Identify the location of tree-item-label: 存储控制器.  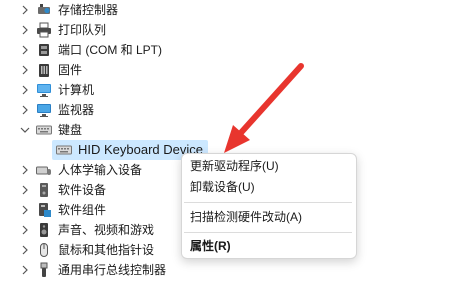
(88, 10).